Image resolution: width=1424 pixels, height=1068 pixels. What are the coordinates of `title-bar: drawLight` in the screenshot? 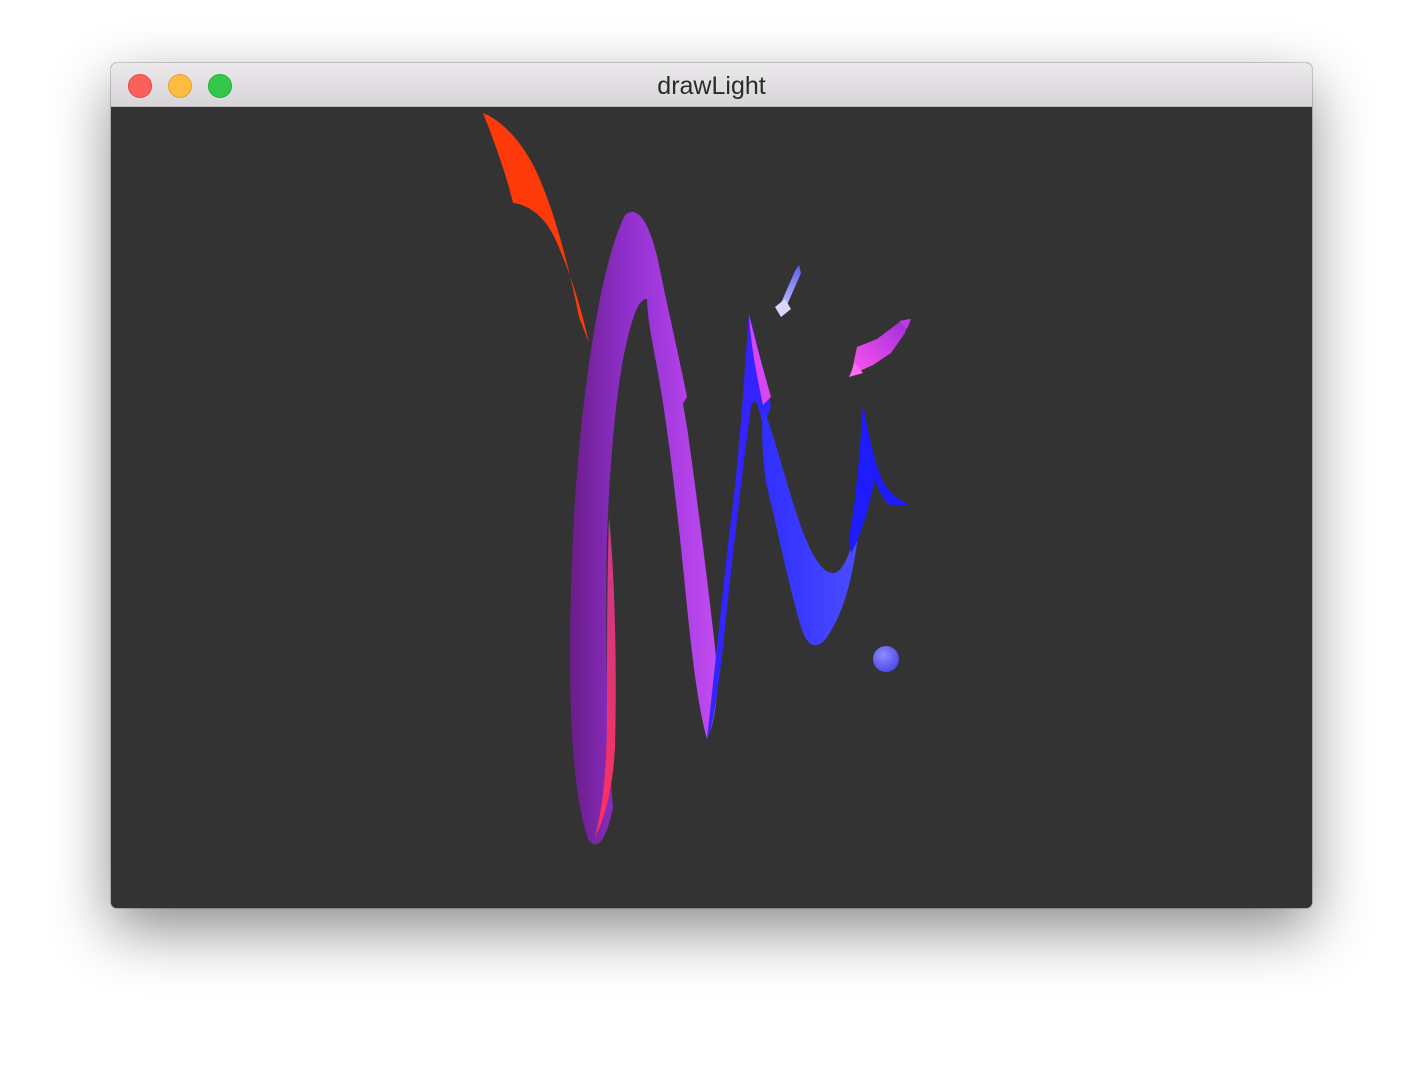 It's located at (711, 85).